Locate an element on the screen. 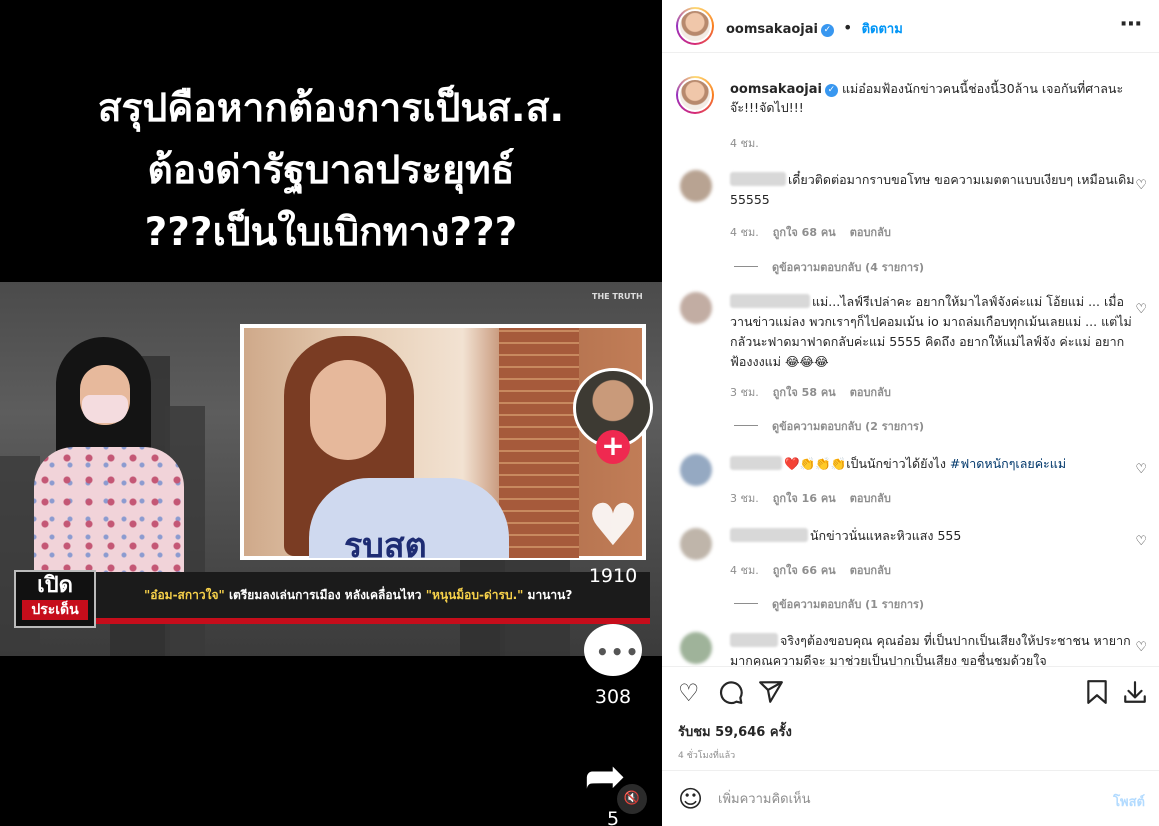 The height and width of the screenshot is (826, 1159). bookmark-icon is located at coordinates (1097, 695).